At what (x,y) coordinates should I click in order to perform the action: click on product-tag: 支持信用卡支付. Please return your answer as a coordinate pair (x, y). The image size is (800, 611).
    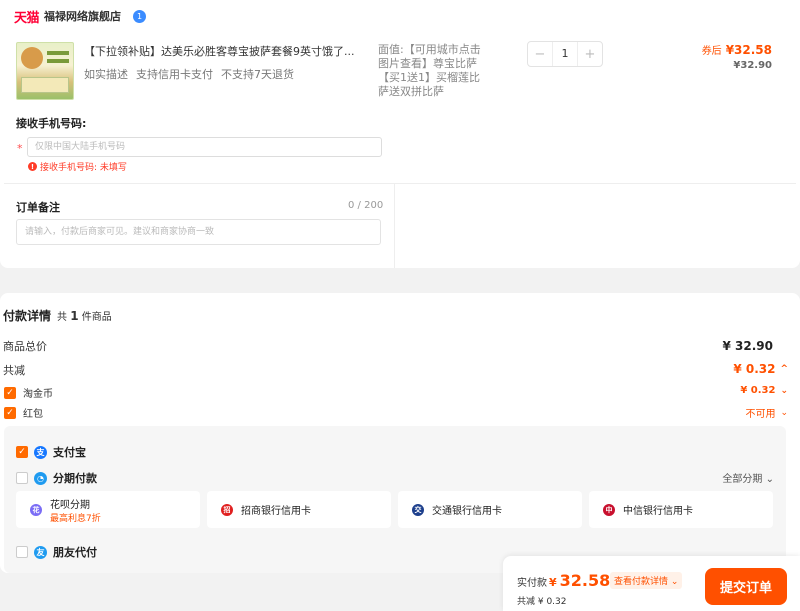
    Looking at the image, I should click on (174, 74).